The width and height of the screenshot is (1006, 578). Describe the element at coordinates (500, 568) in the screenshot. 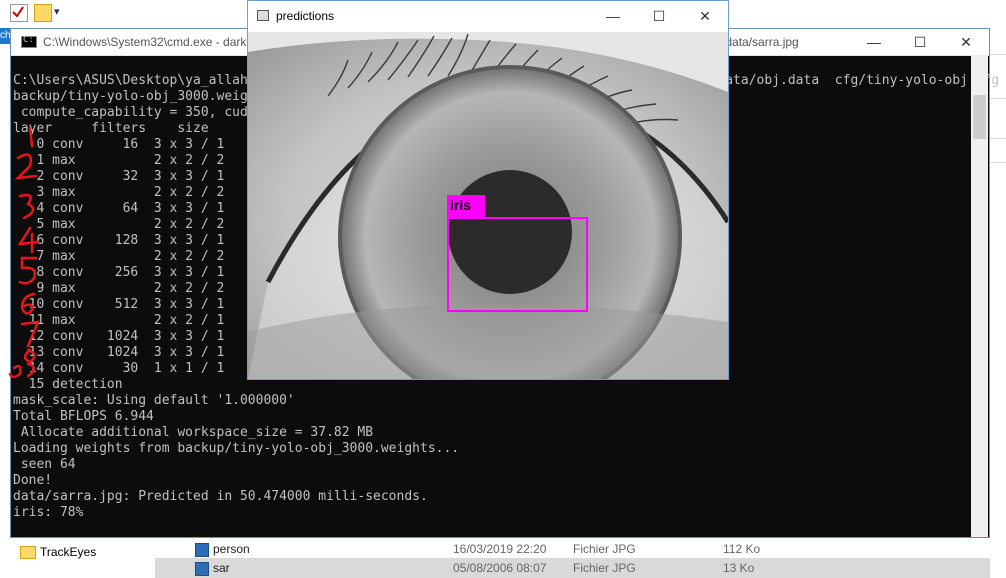

I see `file-date: 05/08/2006 08:07` at that location.